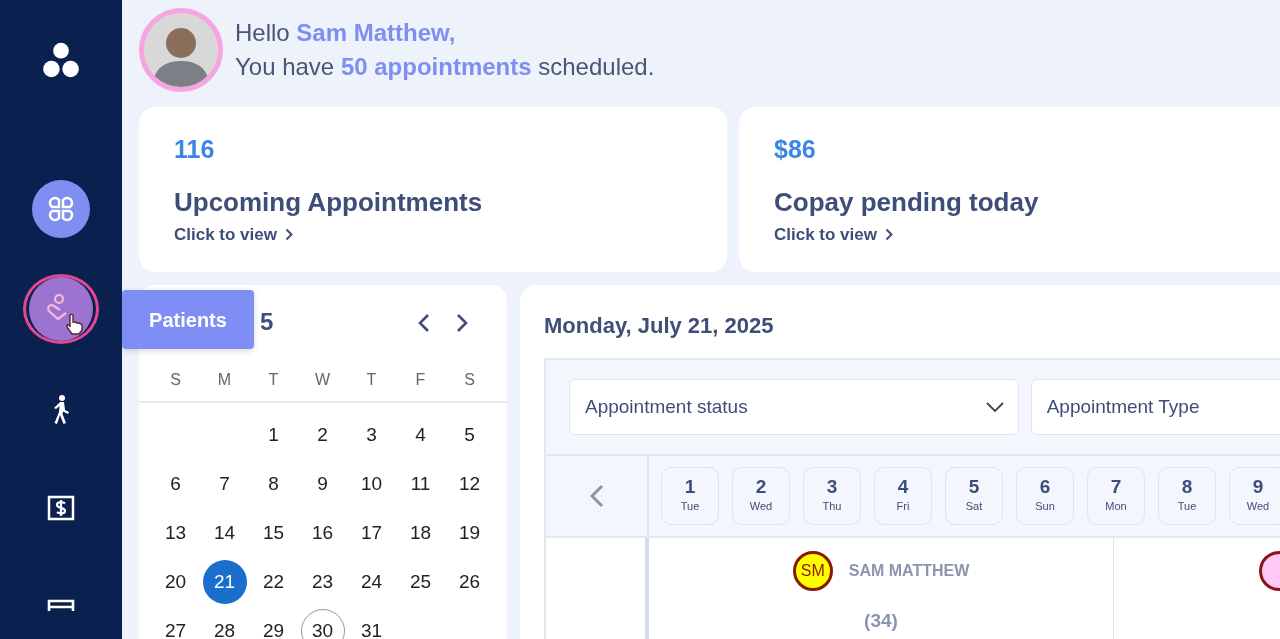 This screenshot has height=639, width=1280. Describe the element at coordinates (420, 484) in the screenshot. I see `calendar-day: 11` at that location.